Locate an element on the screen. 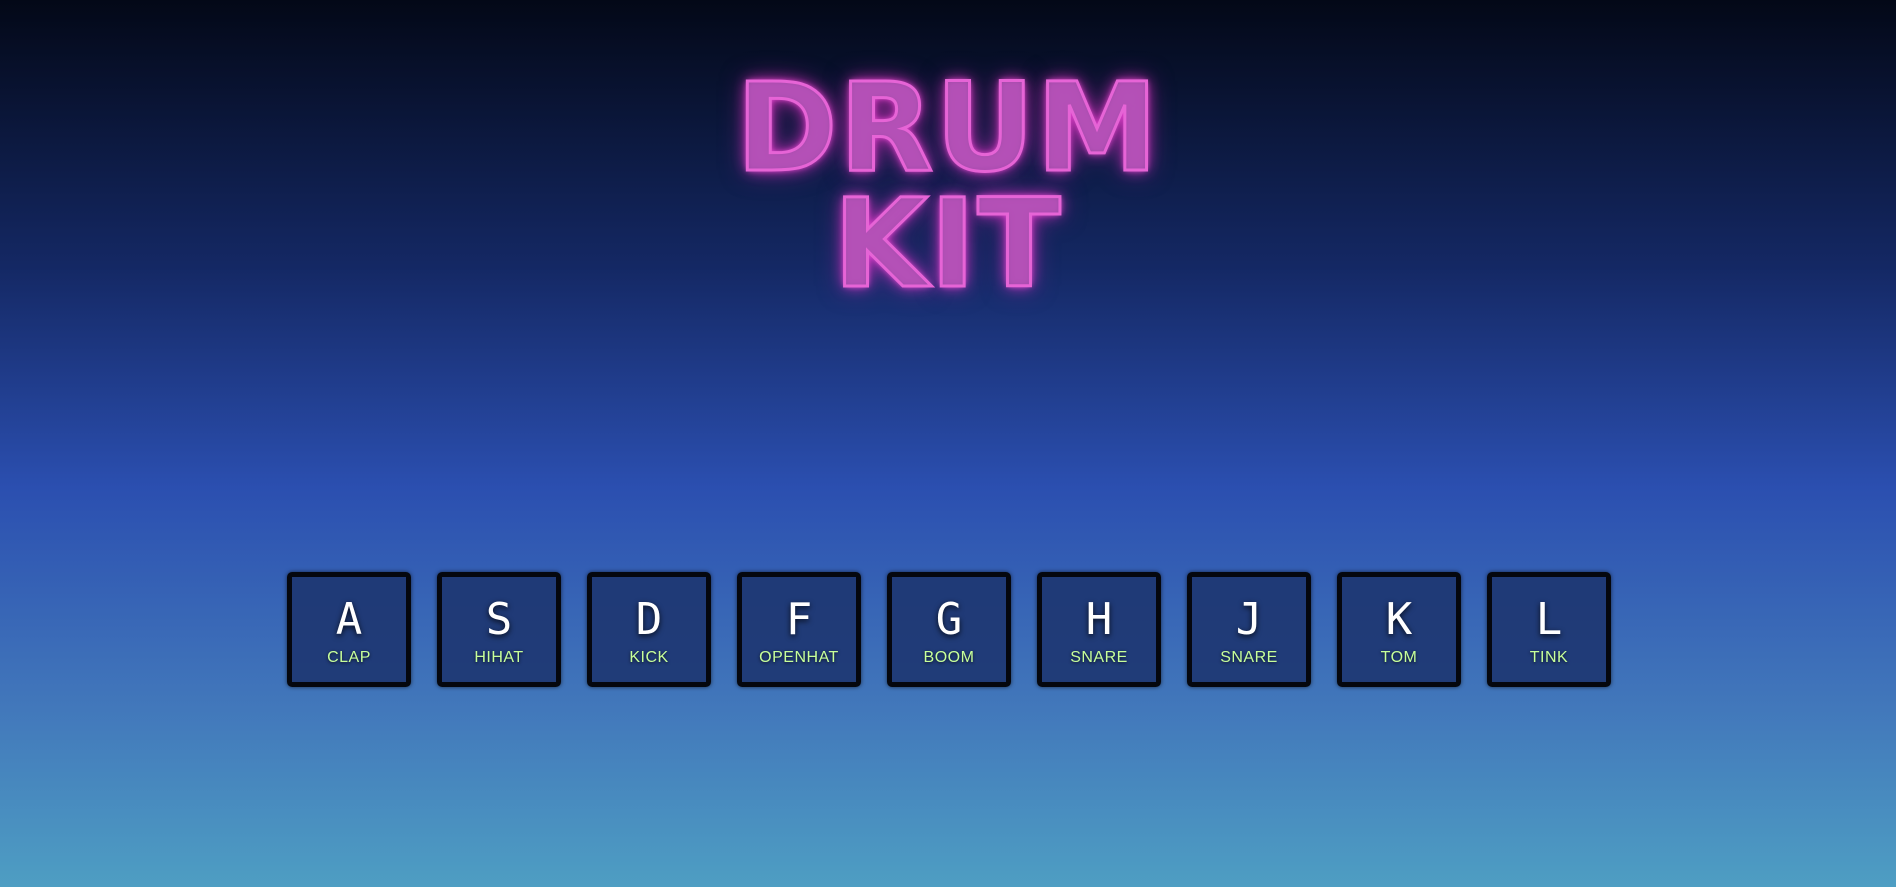 This screenshot has width=1896, height=887. key-letter: S is located at coordinates (499, 619).